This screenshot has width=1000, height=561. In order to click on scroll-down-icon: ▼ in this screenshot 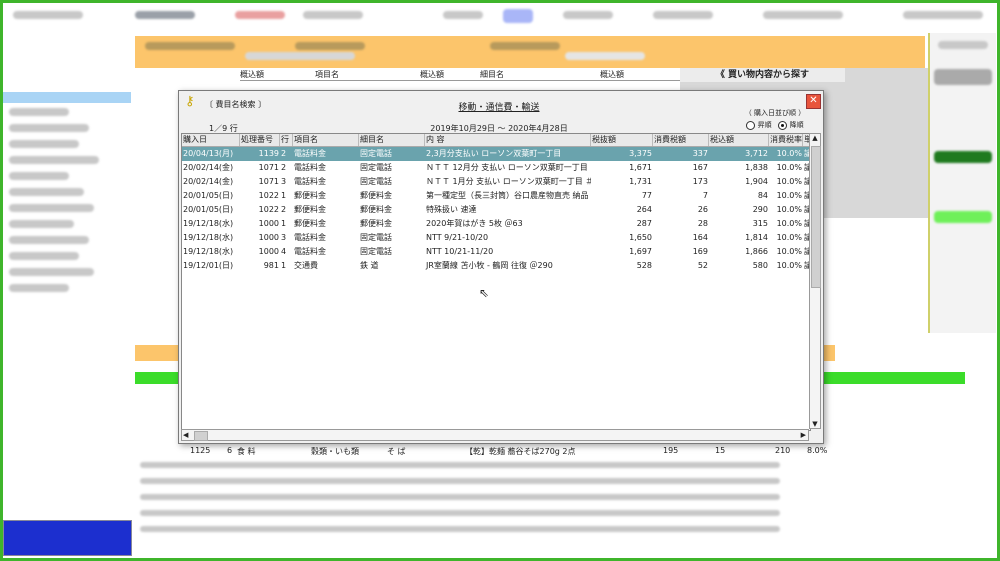, I will do `click(815, 424)`.